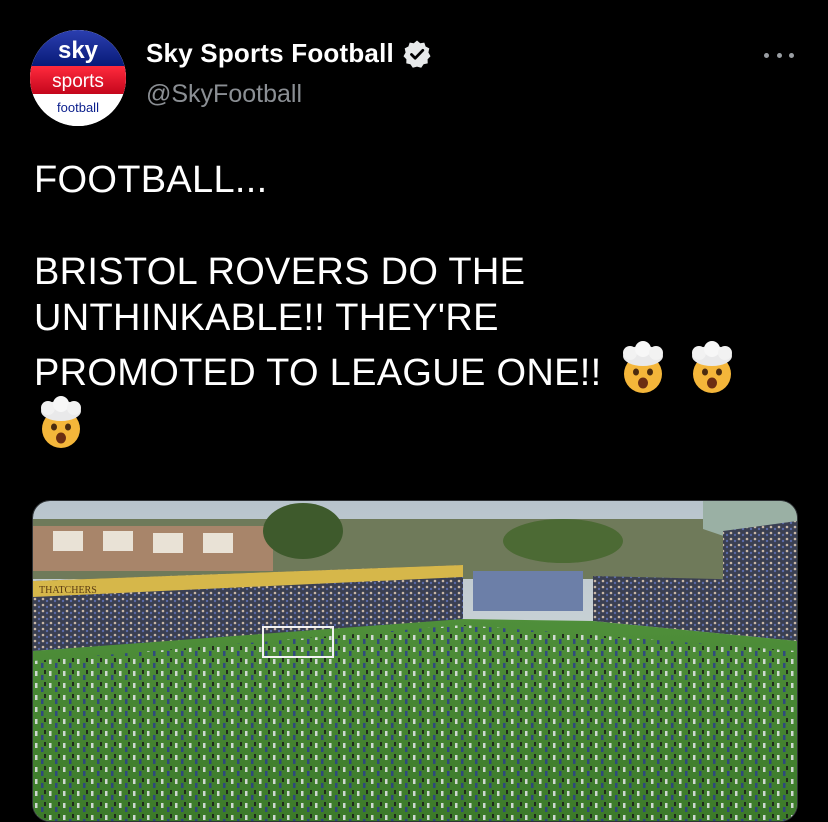 Image resolution: width=828 pixels, height=822 pixels. What do you see at coordinates (266, 318) in the screenshot?
I see `tweet-text-line: UNTHINKABLE!! THEY'RE` at bounding box center [266, 318].